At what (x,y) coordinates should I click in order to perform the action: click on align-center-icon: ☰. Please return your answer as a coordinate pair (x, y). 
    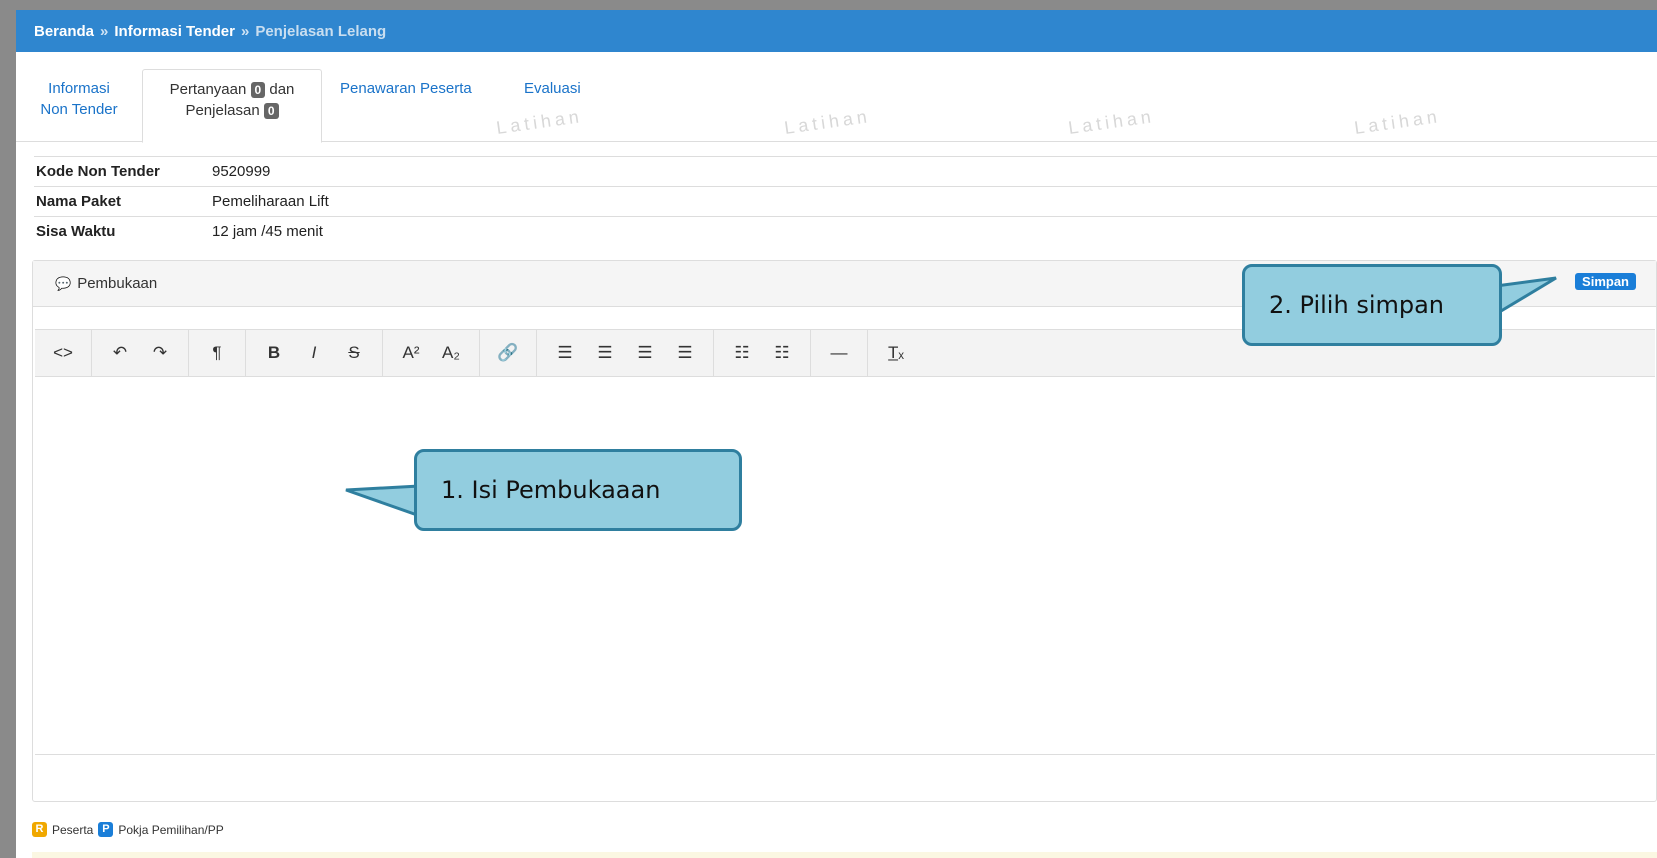
    Looking at the image, I should click on (605, 353).